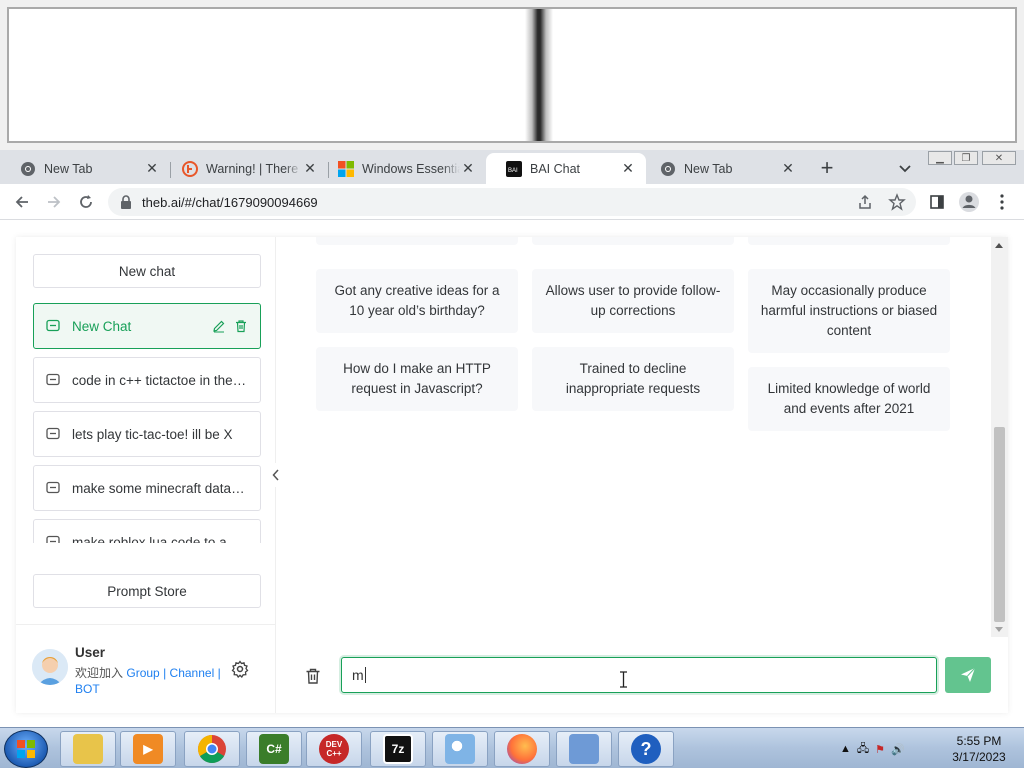  I want to click on chat-input-area: m, so click(642, 680).